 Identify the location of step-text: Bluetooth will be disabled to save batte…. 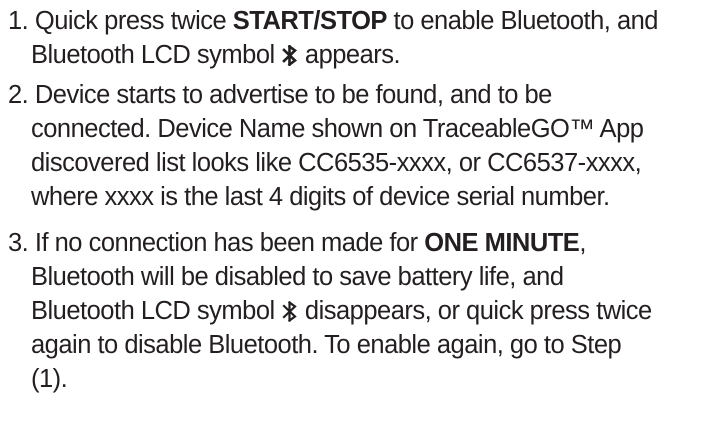
(297, 277).